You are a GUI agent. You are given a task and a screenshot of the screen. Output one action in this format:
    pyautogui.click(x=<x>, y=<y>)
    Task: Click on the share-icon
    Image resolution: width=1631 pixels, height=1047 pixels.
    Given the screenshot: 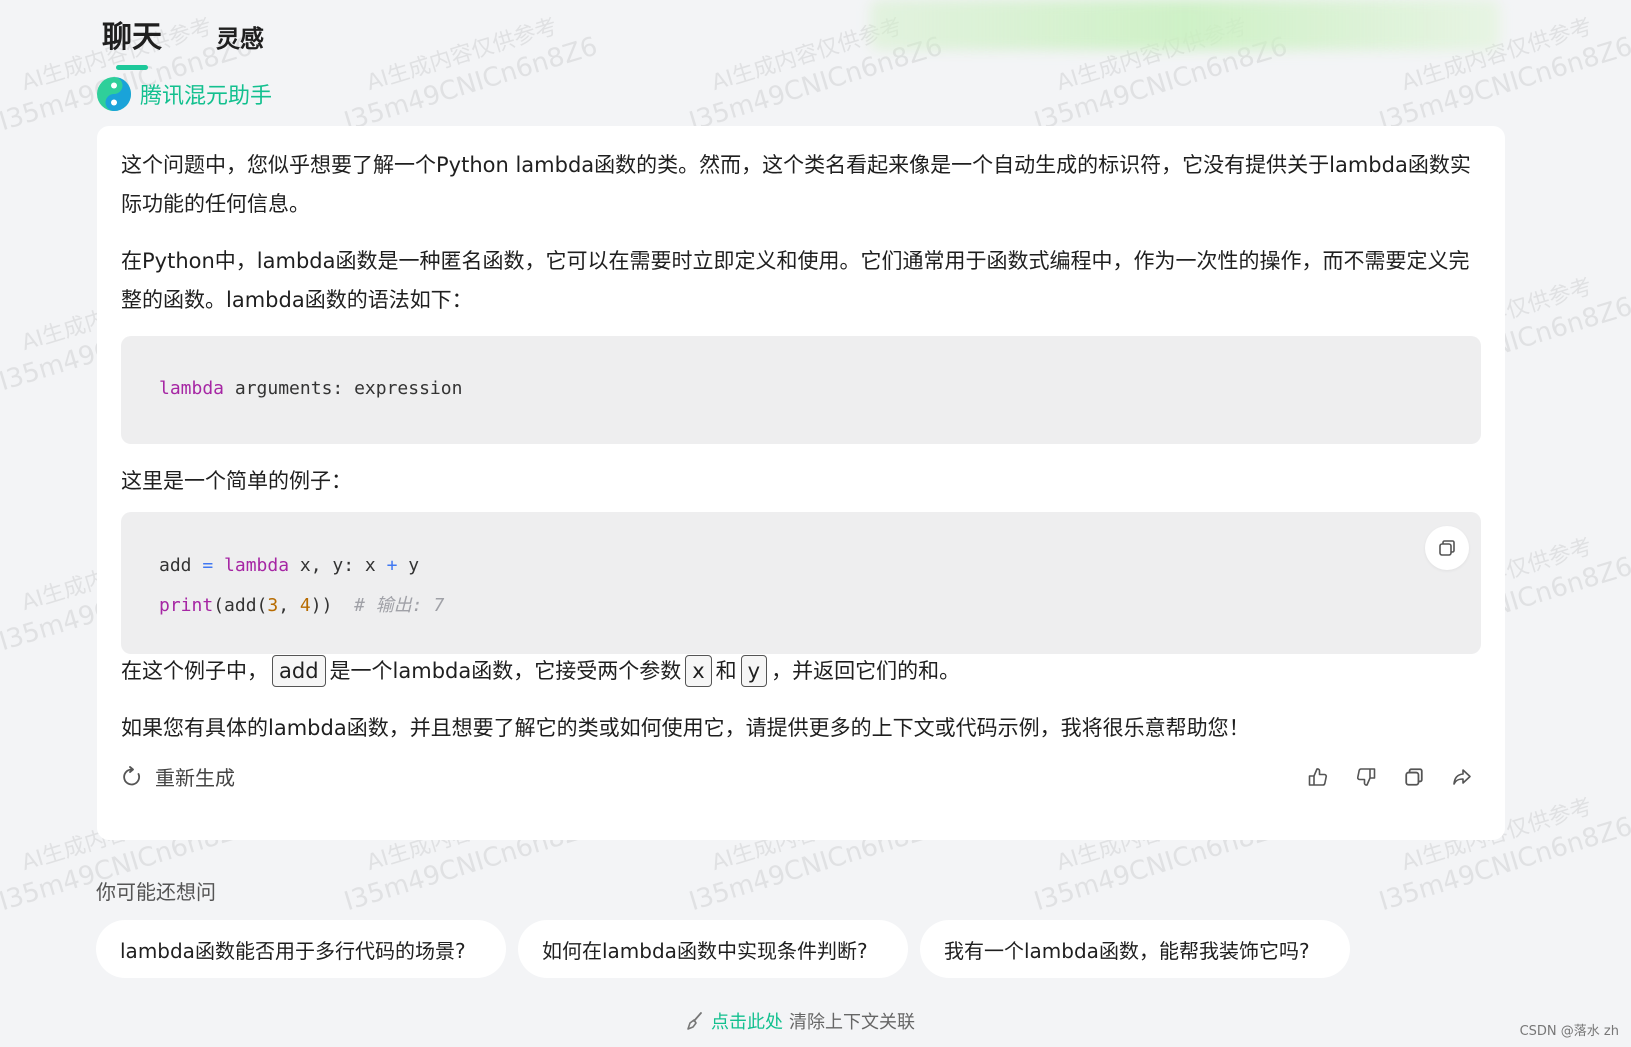 What is the action you would take?
    pyautogui.click(x=1462, y=777)
    